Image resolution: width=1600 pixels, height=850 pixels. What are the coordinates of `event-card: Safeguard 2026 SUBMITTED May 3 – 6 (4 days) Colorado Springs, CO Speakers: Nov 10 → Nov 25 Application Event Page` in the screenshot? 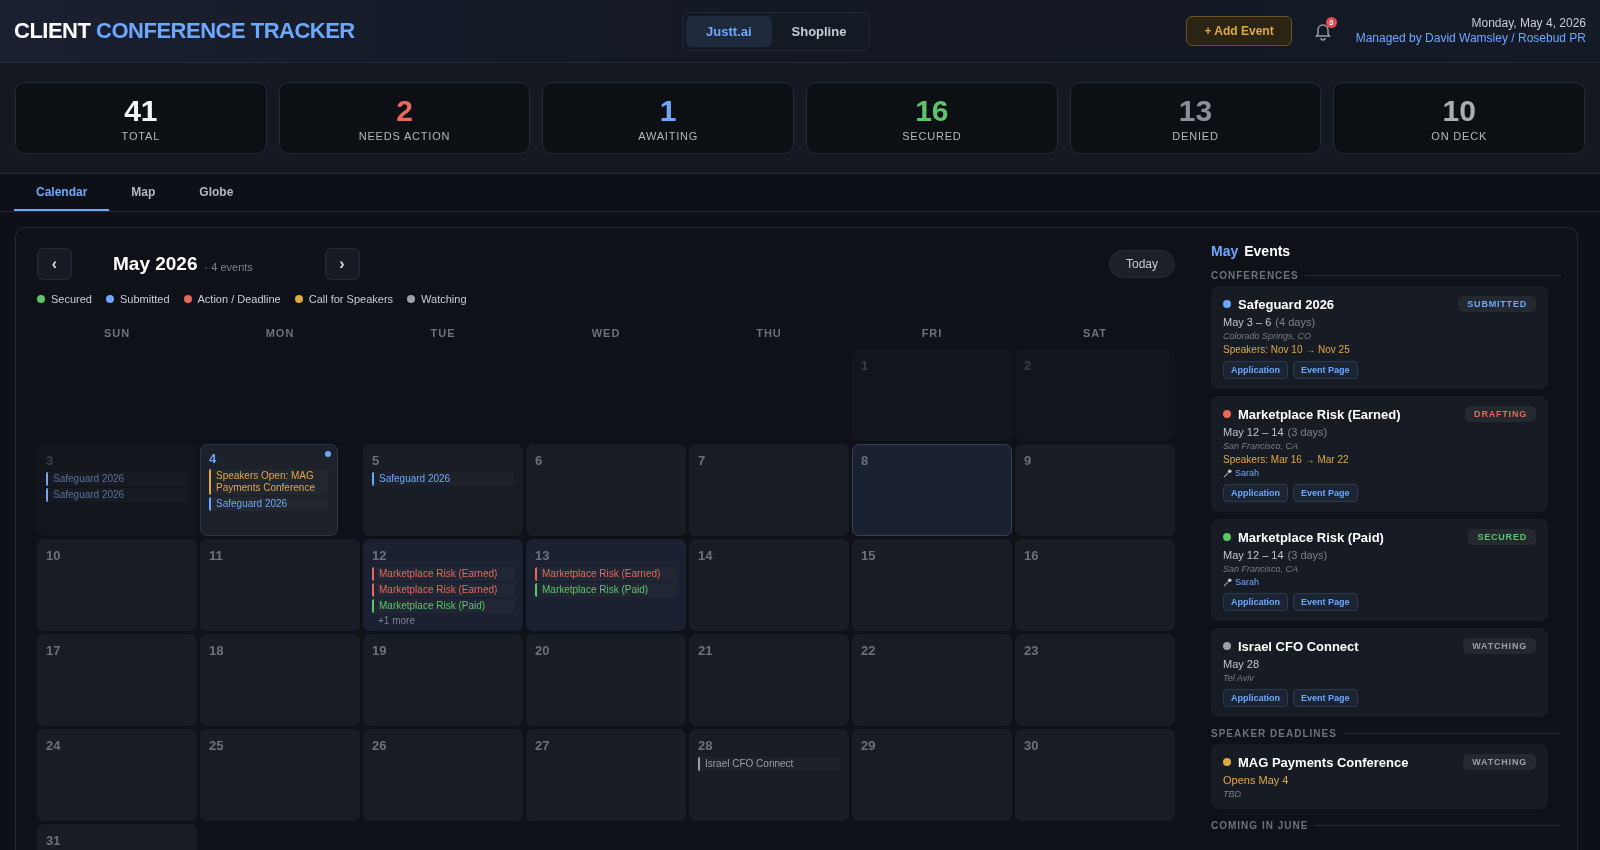 It's located at (1379, 337).